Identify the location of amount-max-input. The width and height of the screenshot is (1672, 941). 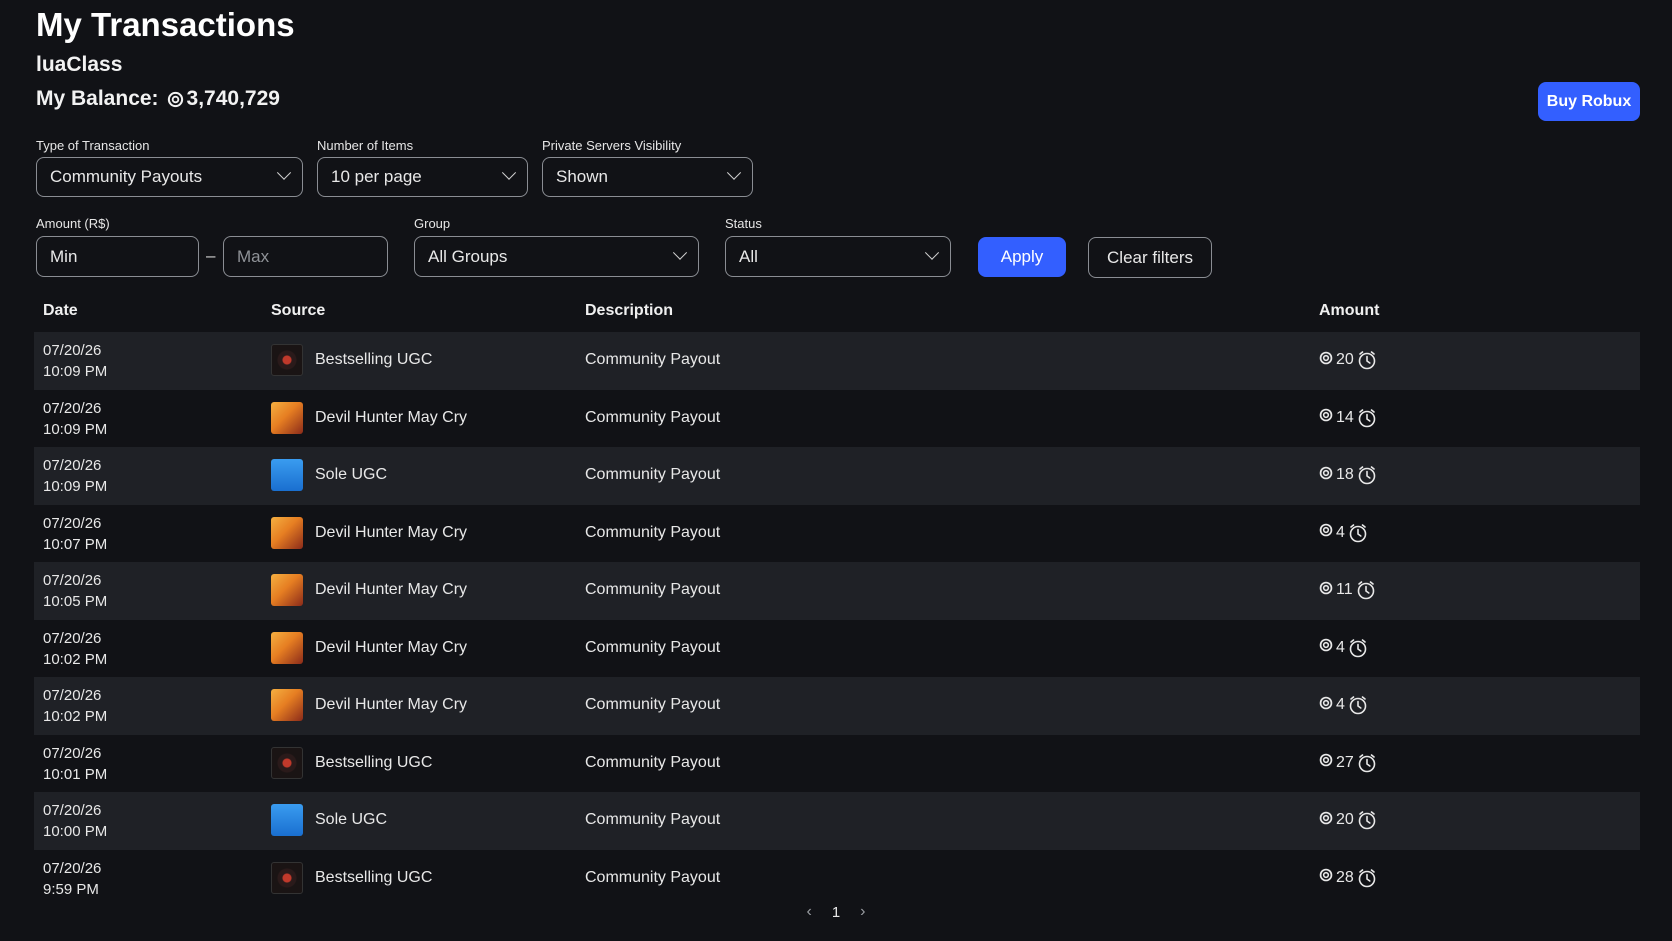
(305, 256).